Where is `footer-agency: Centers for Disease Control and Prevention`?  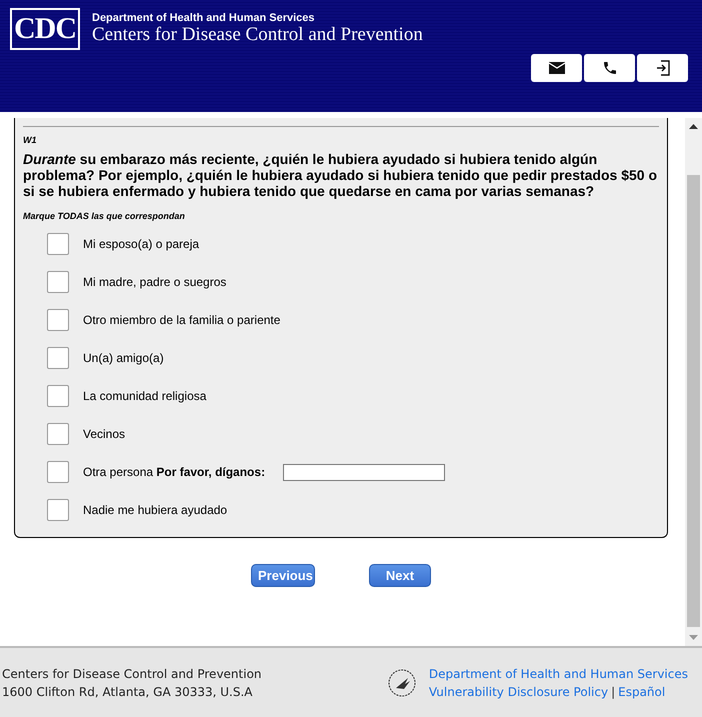 footer-agency: Centers for Disease Control and Prevention is located at coordinates (132, 673).